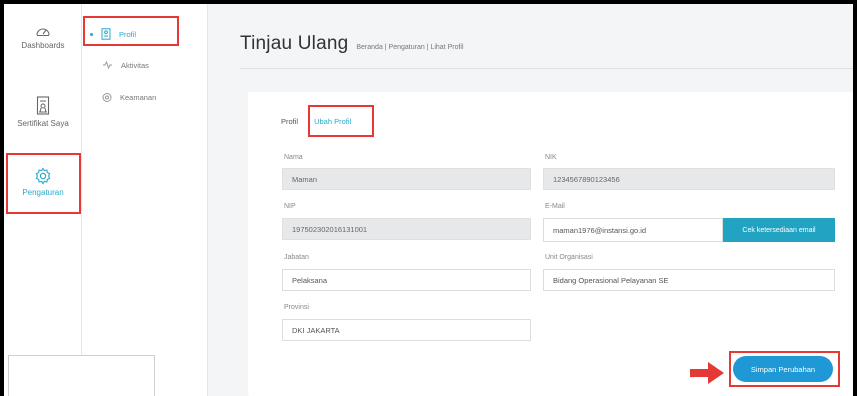 The height and width of the screenshot is (396, 857). I want to click on rail-item-dashboards: Dashboards, so click(43, 37).